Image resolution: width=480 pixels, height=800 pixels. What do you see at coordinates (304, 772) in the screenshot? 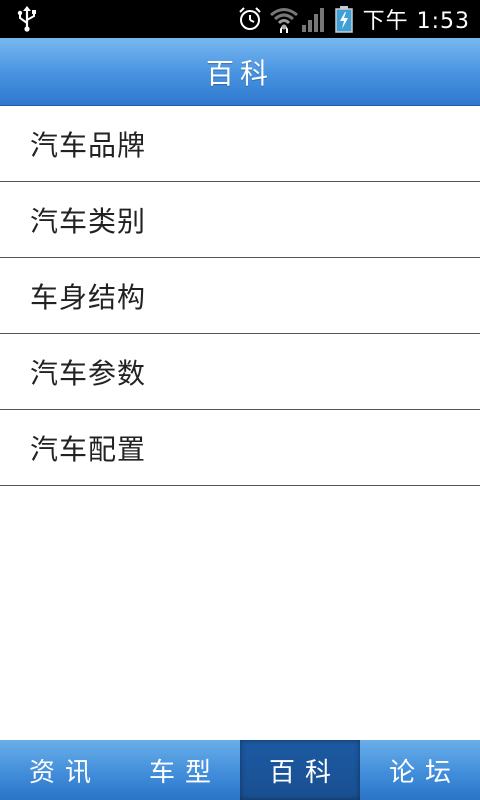
I see `tab-label: 百科` at bounding box center [304, 772].